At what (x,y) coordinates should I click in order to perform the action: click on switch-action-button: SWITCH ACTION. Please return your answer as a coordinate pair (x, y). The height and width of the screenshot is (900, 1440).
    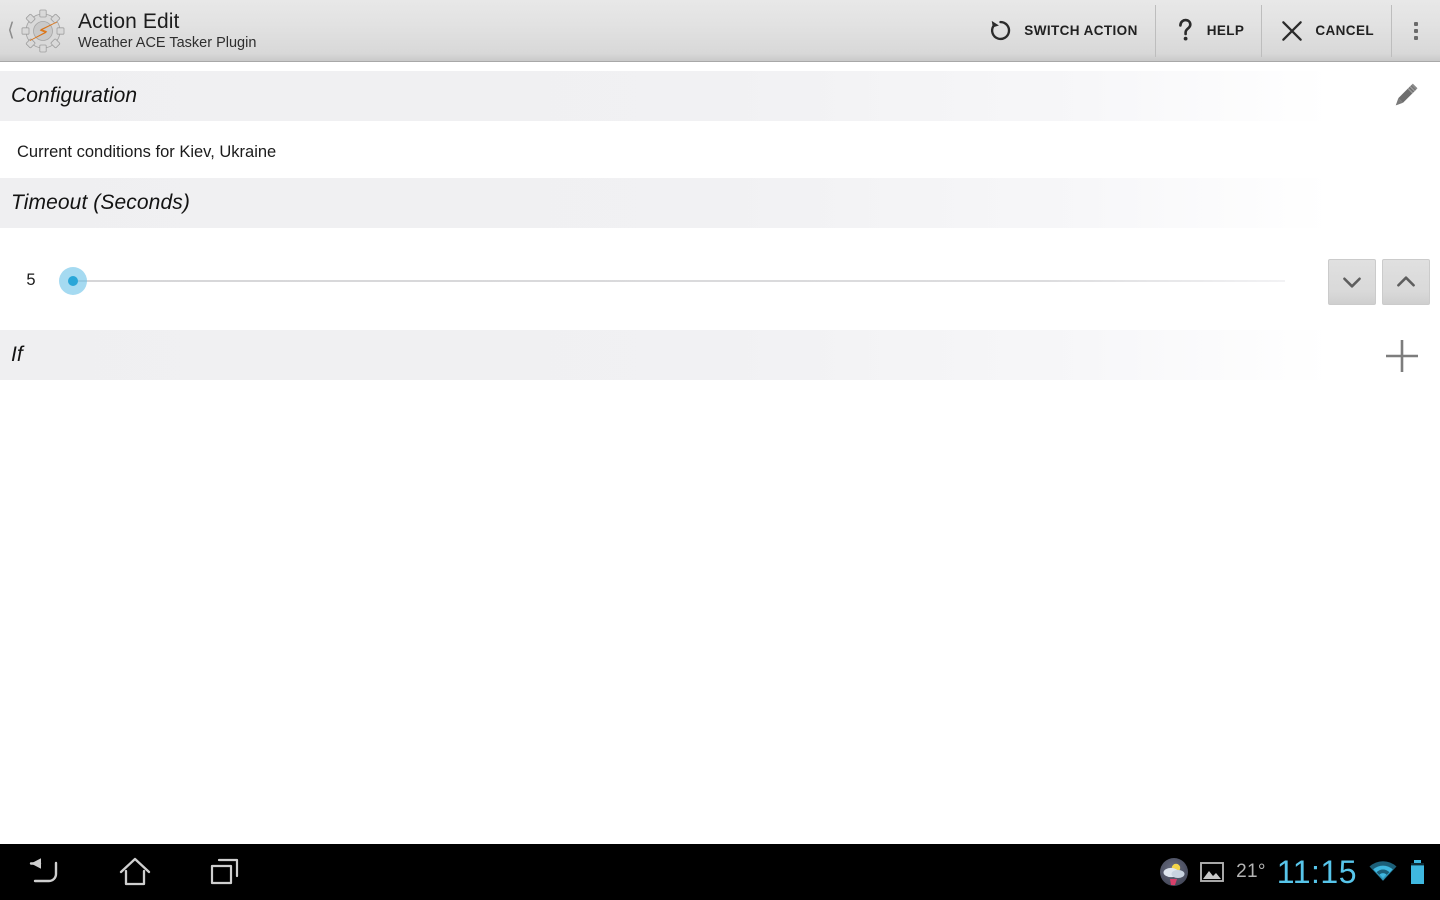
    Looking at the image, I should click on (1063, 30).